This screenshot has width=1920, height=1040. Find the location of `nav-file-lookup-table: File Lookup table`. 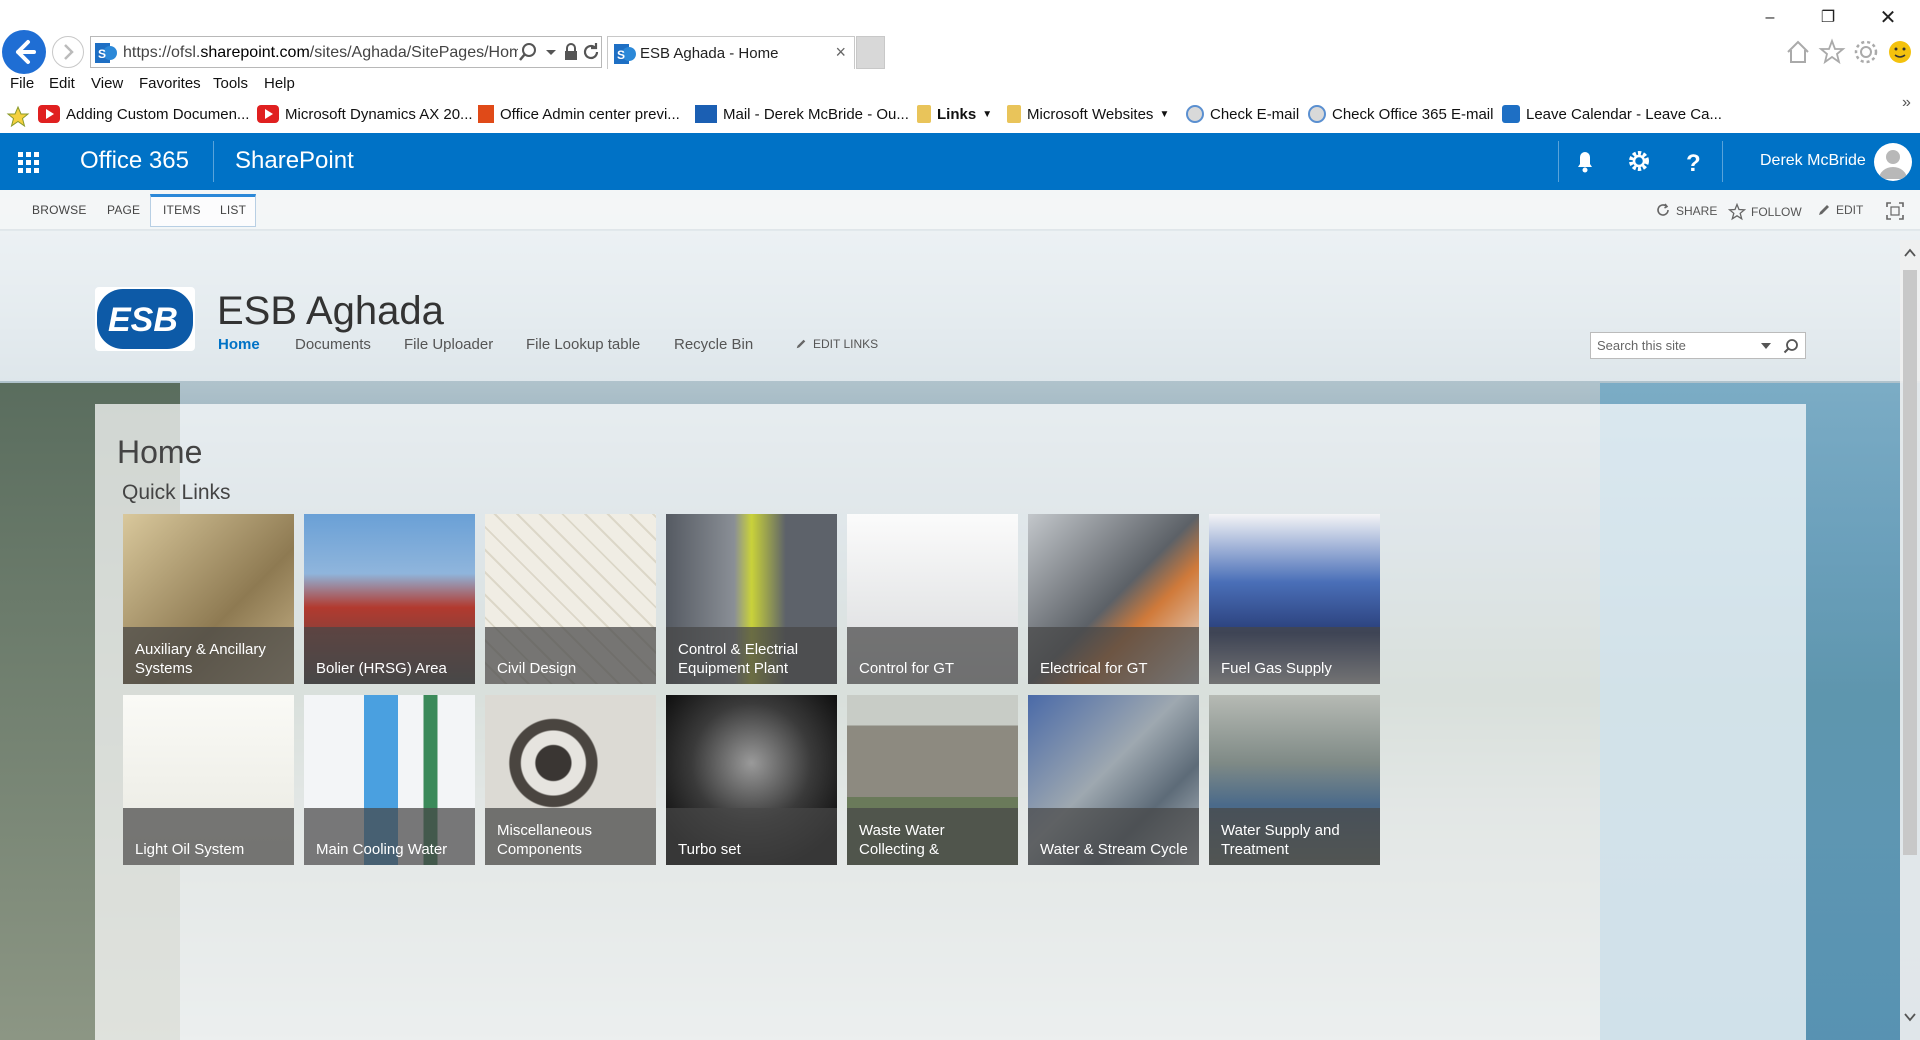

nav-file-lookup-table: File Lookup table is located at coordinates (583, 344).